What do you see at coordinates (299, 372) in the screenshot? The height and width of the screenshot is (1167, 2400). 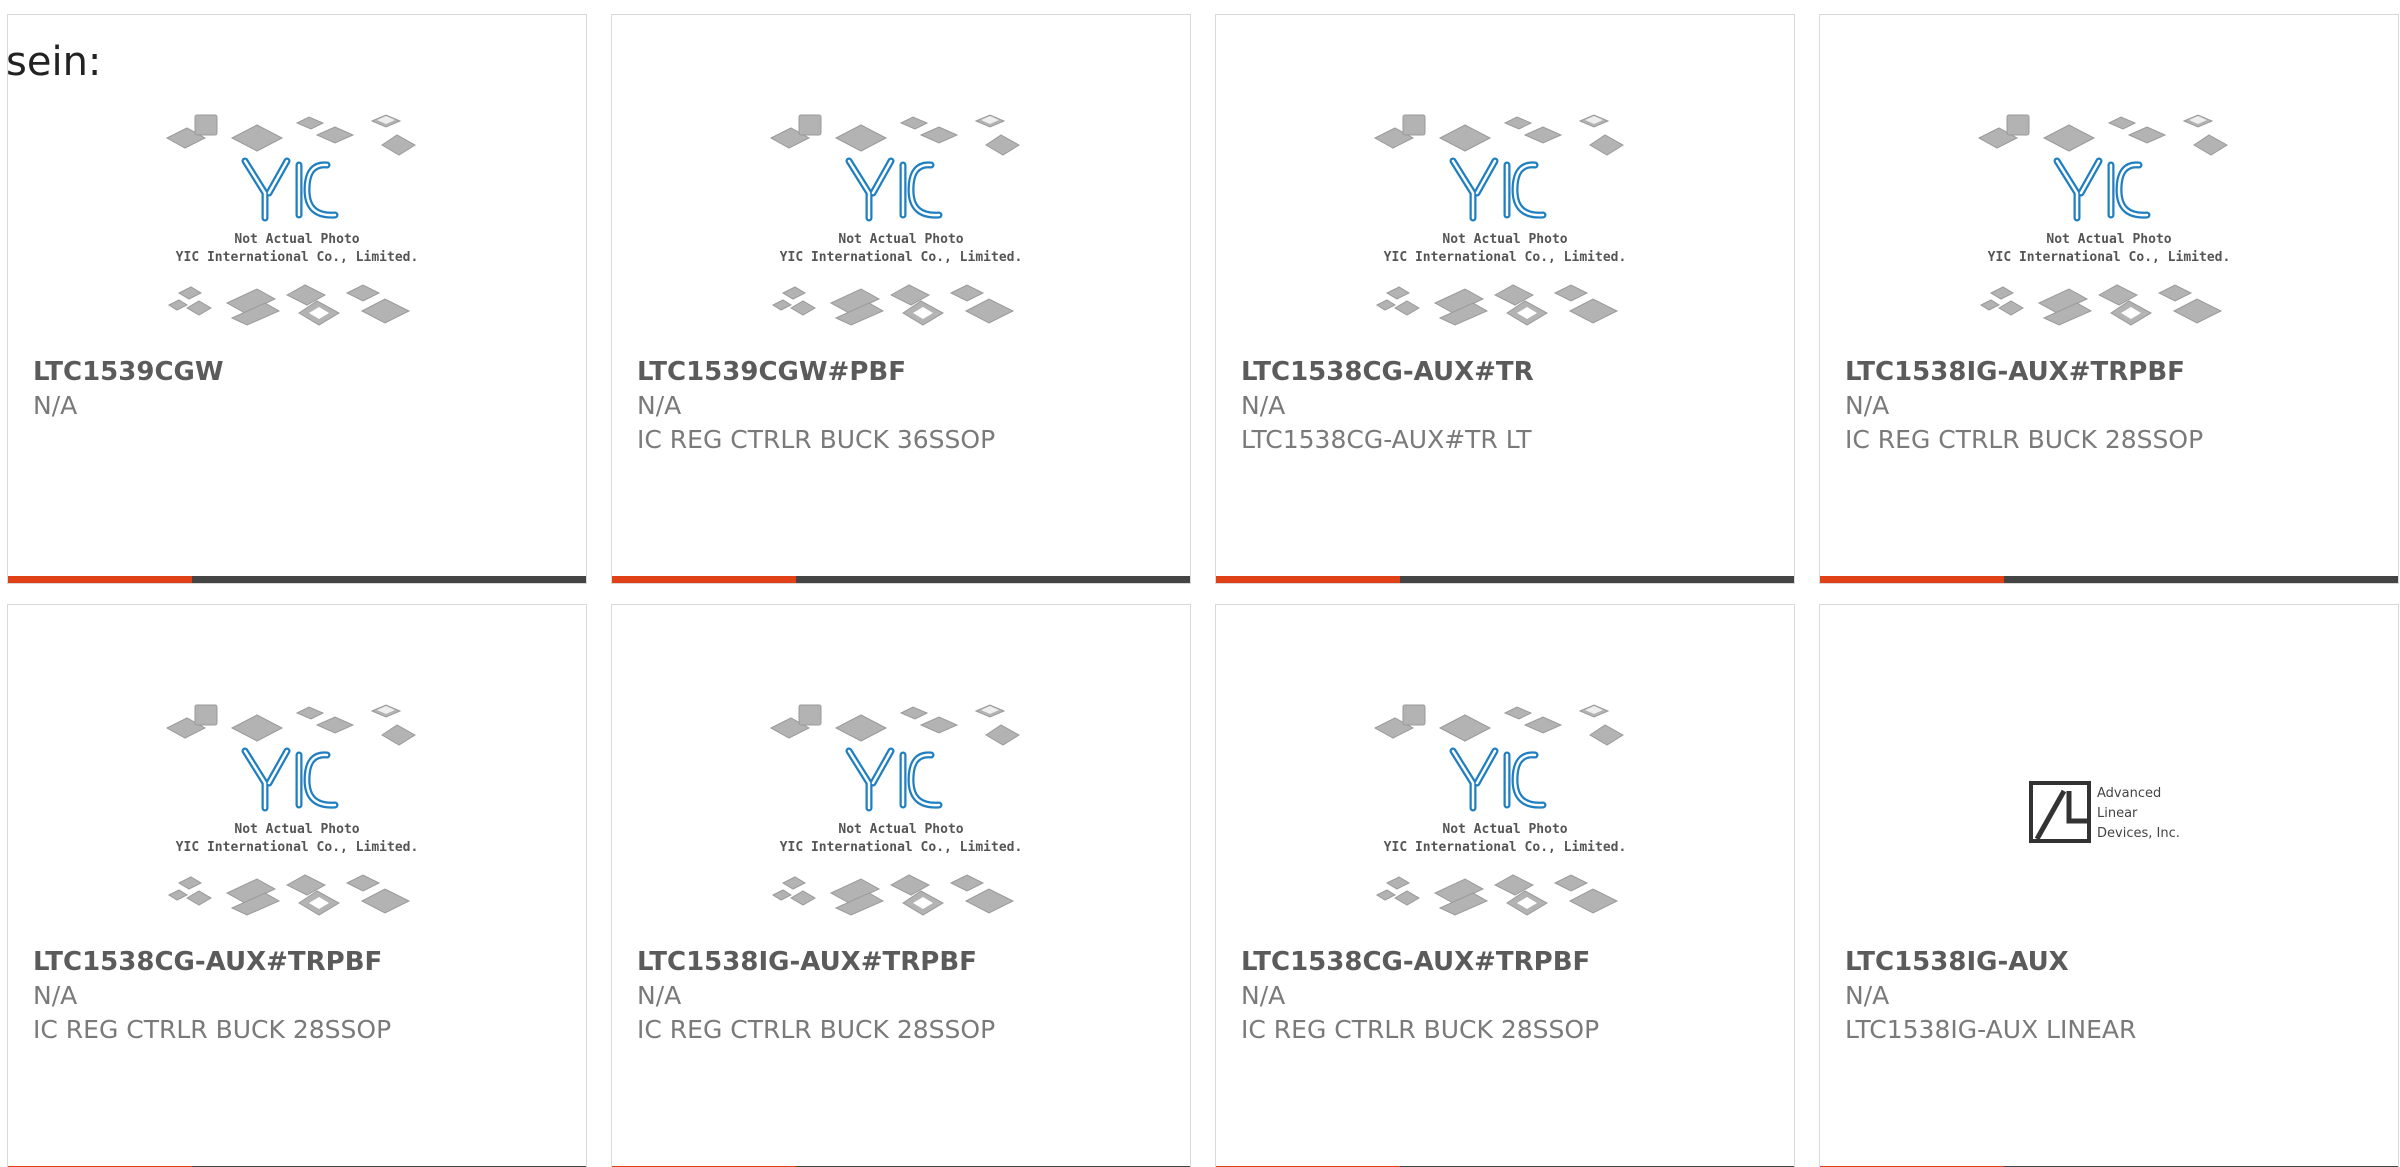 I see `part-number-link: LTC1539CGW` at bounding box center [299, 372].